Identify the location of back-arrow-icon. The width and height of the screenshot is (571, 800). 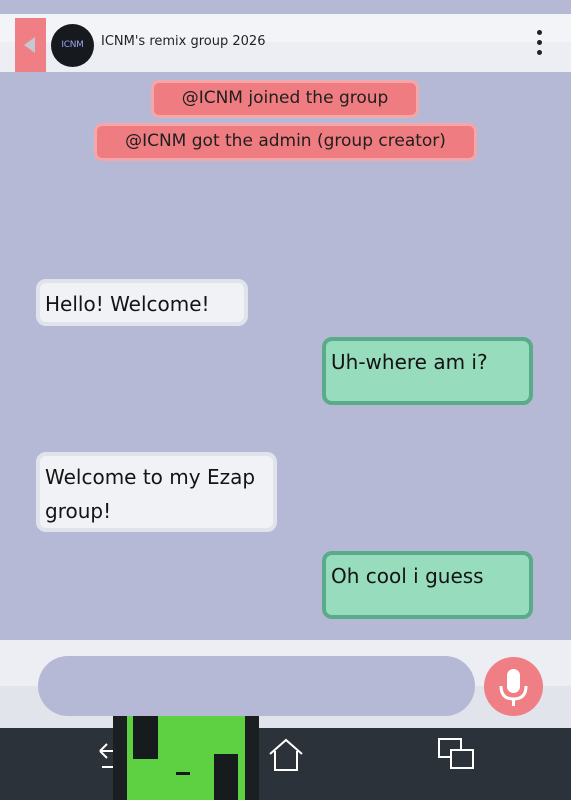
(29, 45).